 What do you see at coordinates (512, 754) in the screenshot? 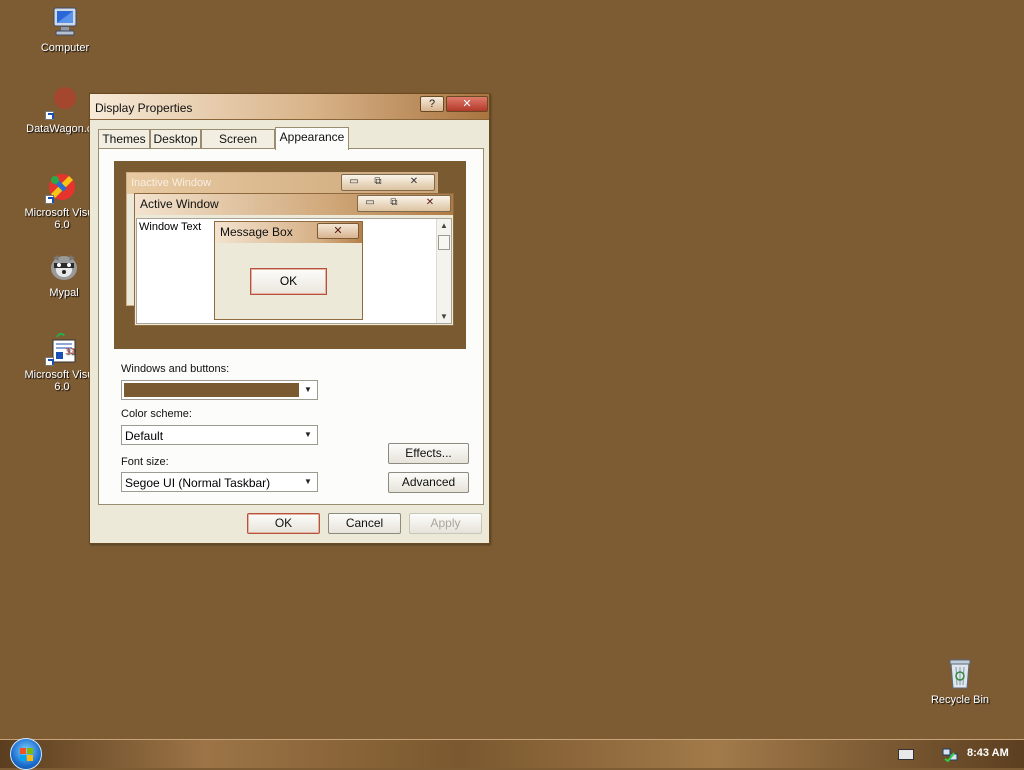
I see `taskbar: 8:43 AM` at bounding box center [512, 754].